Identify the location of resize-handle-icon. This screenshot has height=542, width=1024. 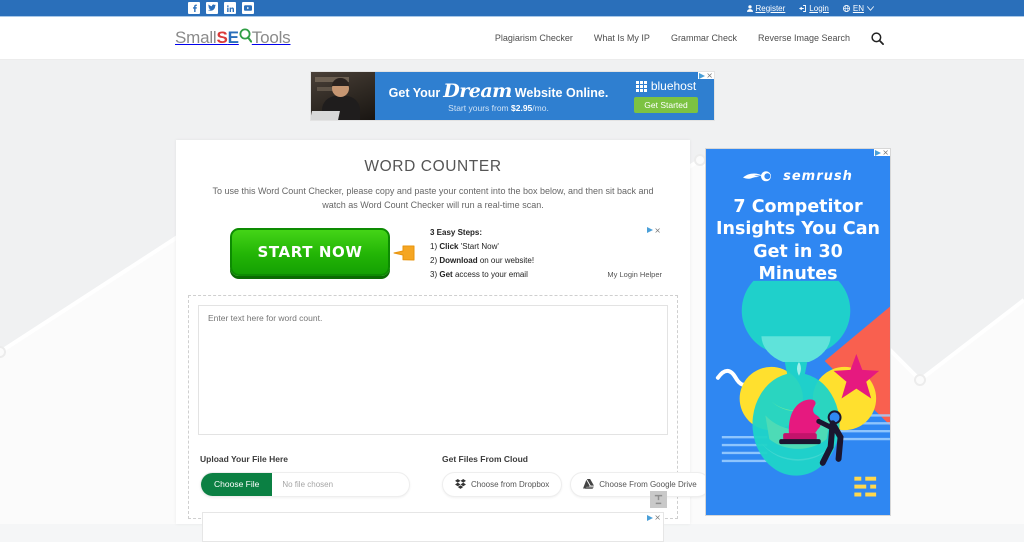
(658, 499).